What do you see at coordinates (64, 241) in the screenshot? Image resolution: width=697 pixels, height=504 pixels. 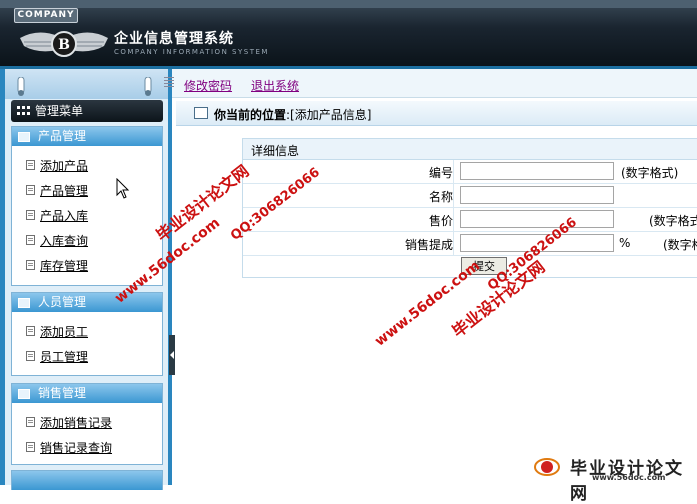 I see `menu-item-label: 入库查询` at bounding box center [64, 241].